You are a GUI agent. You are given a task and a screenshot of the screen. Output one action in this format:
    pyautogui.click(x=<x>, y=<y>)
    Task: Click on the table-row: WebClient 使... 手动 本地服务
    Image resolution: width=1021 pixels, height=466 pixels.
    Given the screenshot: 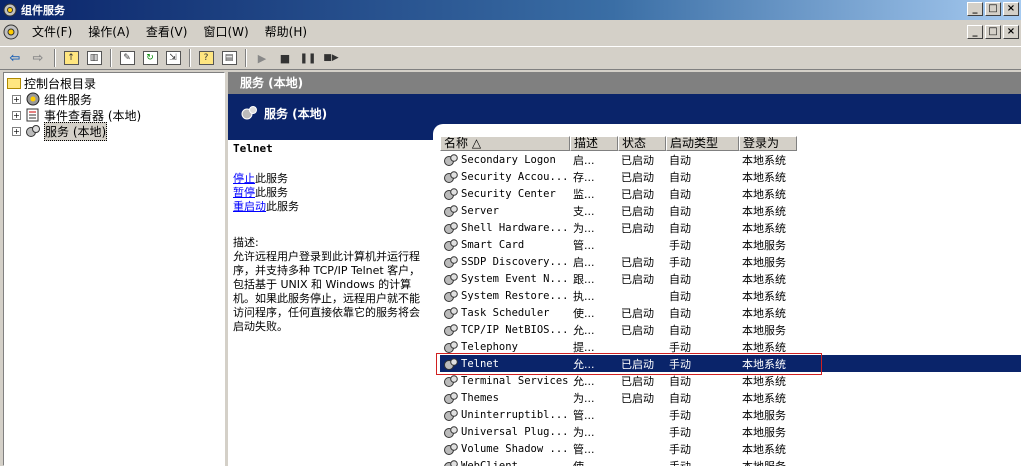 What is the action you would take?
    pyautogui.click(x=730, y=461)
    